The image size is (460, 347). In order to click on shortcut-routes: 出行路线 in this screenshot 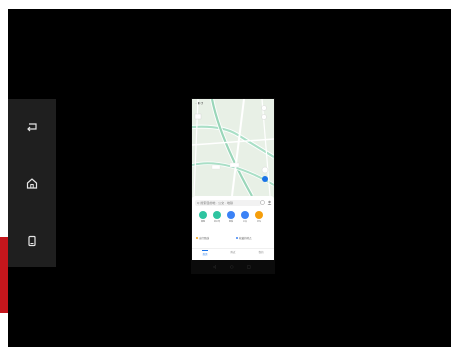, I will do `click(202, 238)`.